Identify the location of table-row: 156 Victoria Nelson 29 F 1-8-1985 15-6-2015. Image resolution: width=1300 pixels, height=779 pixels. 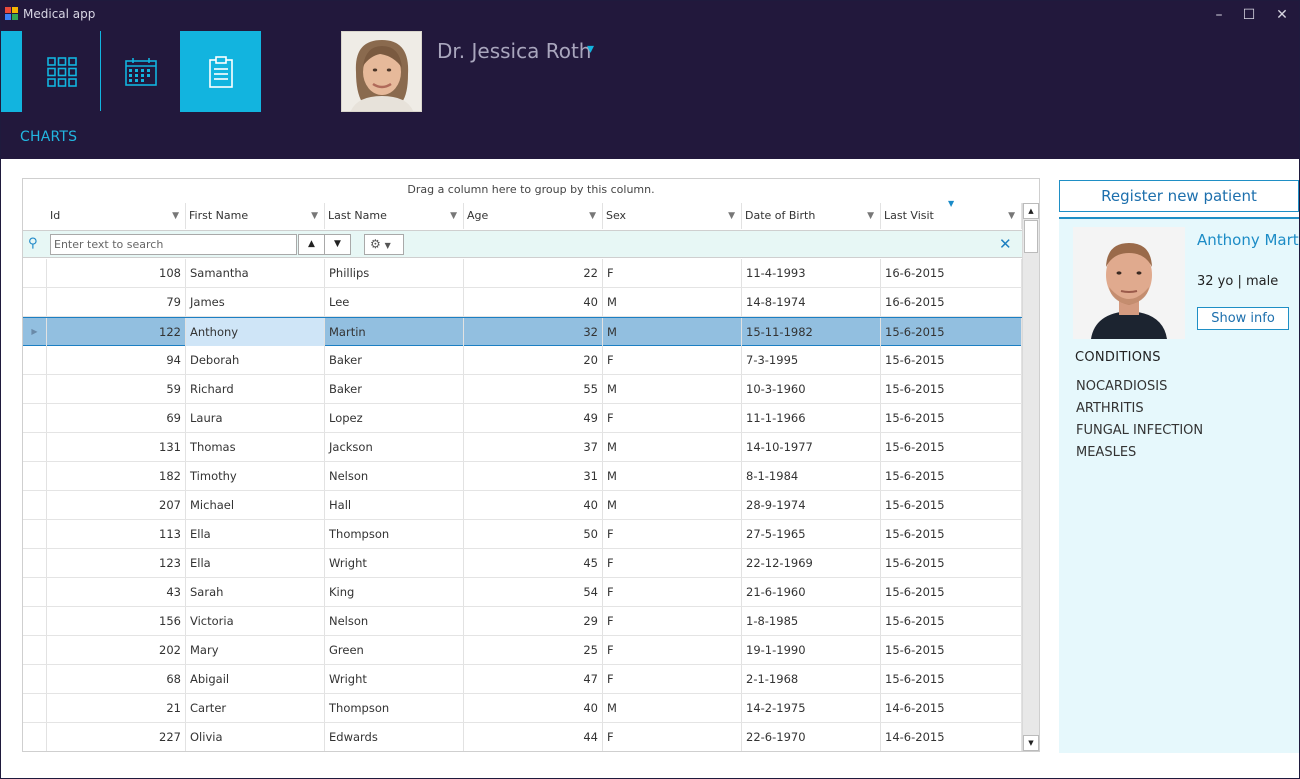
(522, 621).